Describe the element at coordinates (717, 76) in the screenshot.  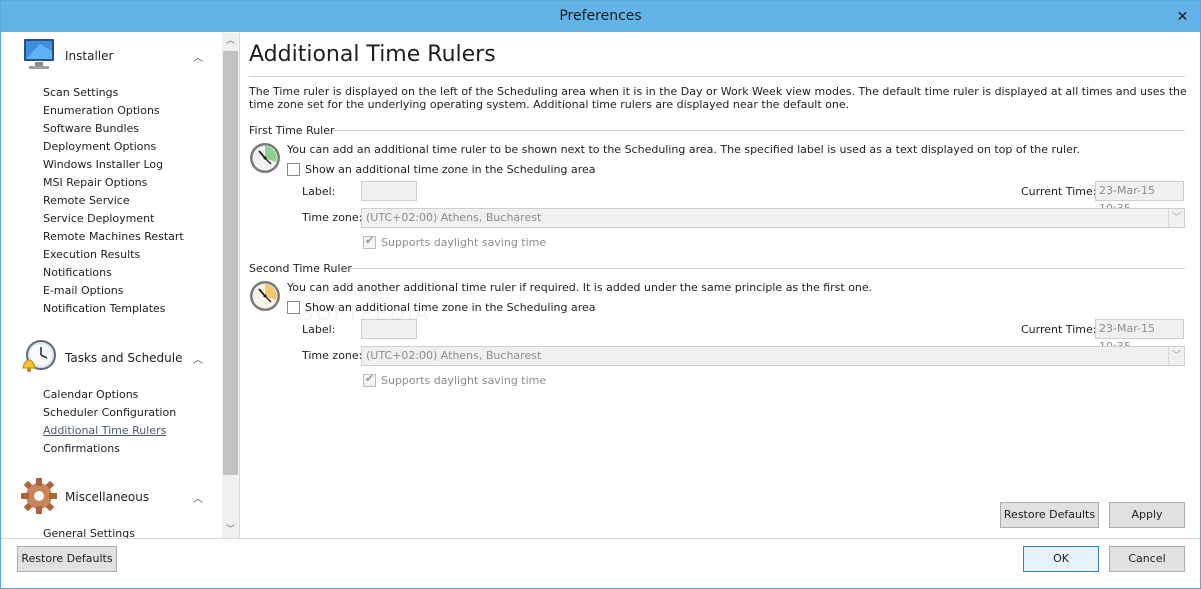
I see `title-divider` at that location.